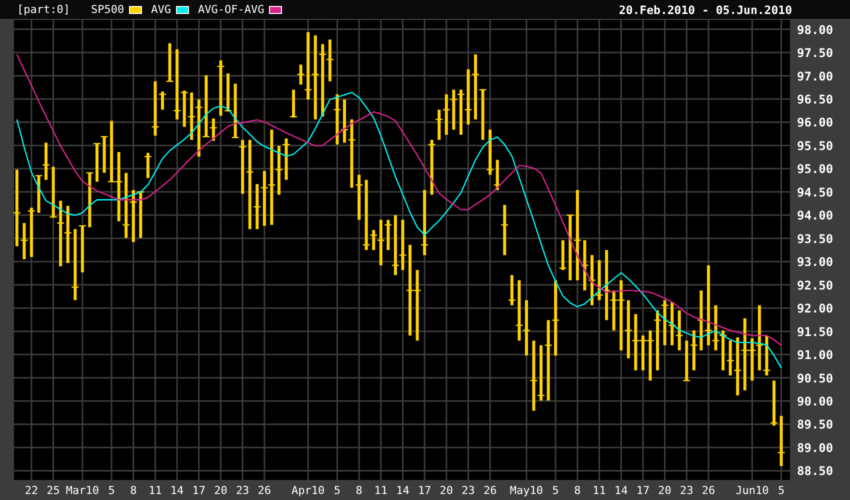  Describe the element at coordinates (815, 29) in the screenshot. I see `axis-tick-label: 98.00` at that location.